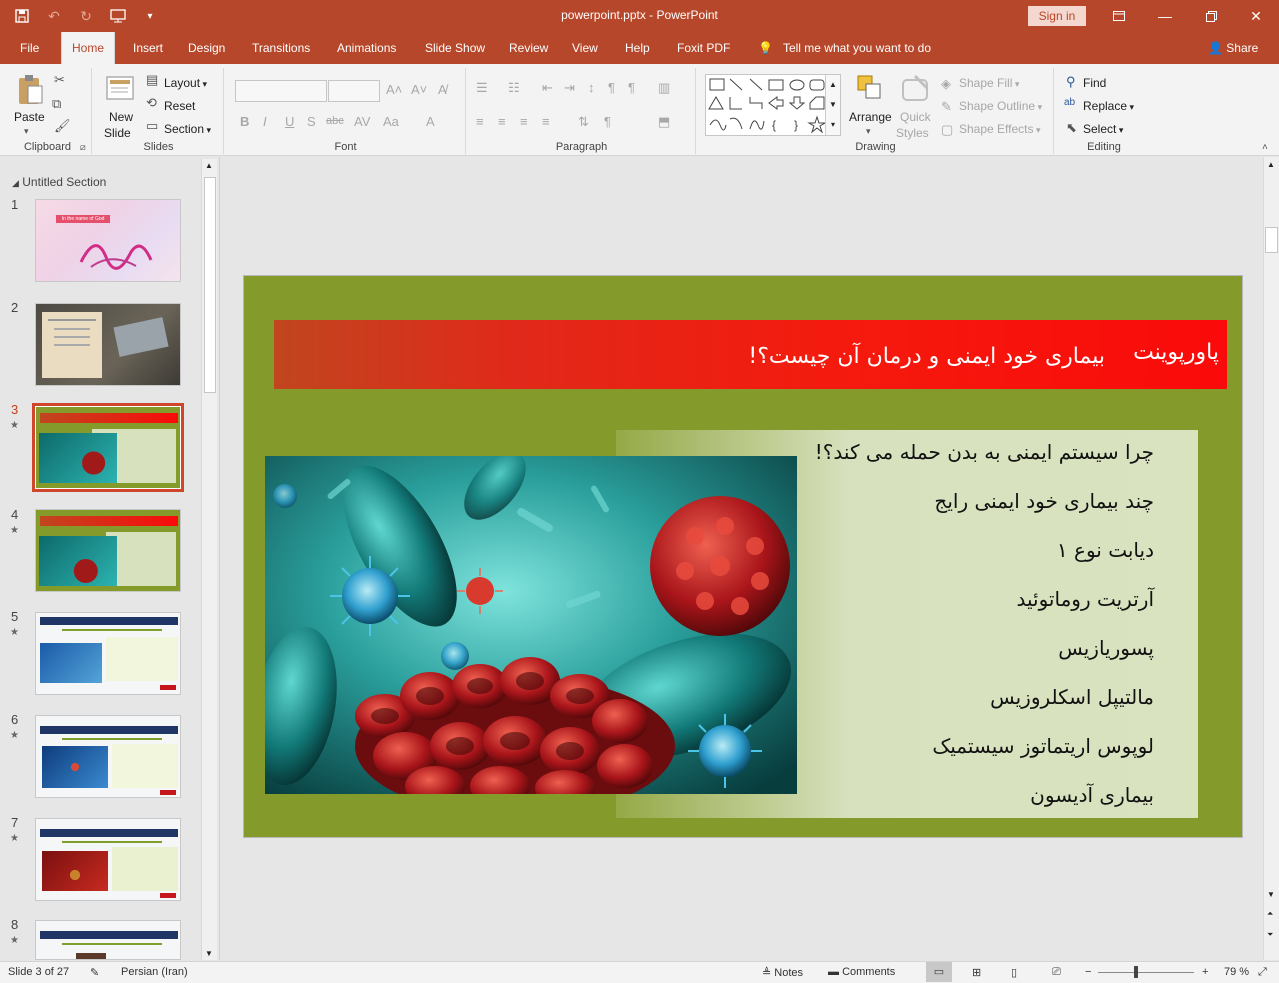  What do you see at coordinates (631, 87) in the screenshot?
I see `ltr-icon: ¶` at bounding box center [631, 87].